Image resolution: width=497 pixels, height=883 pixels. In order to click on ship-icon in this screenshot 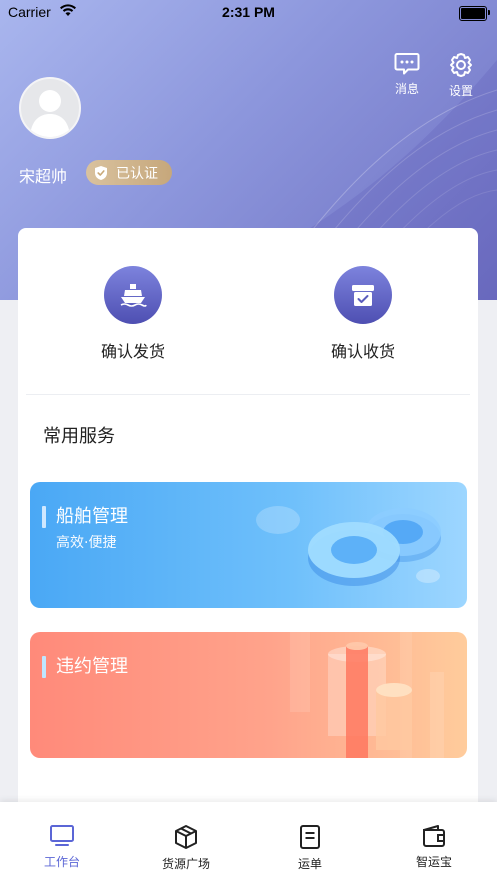, I will do `click(133, 295)`.